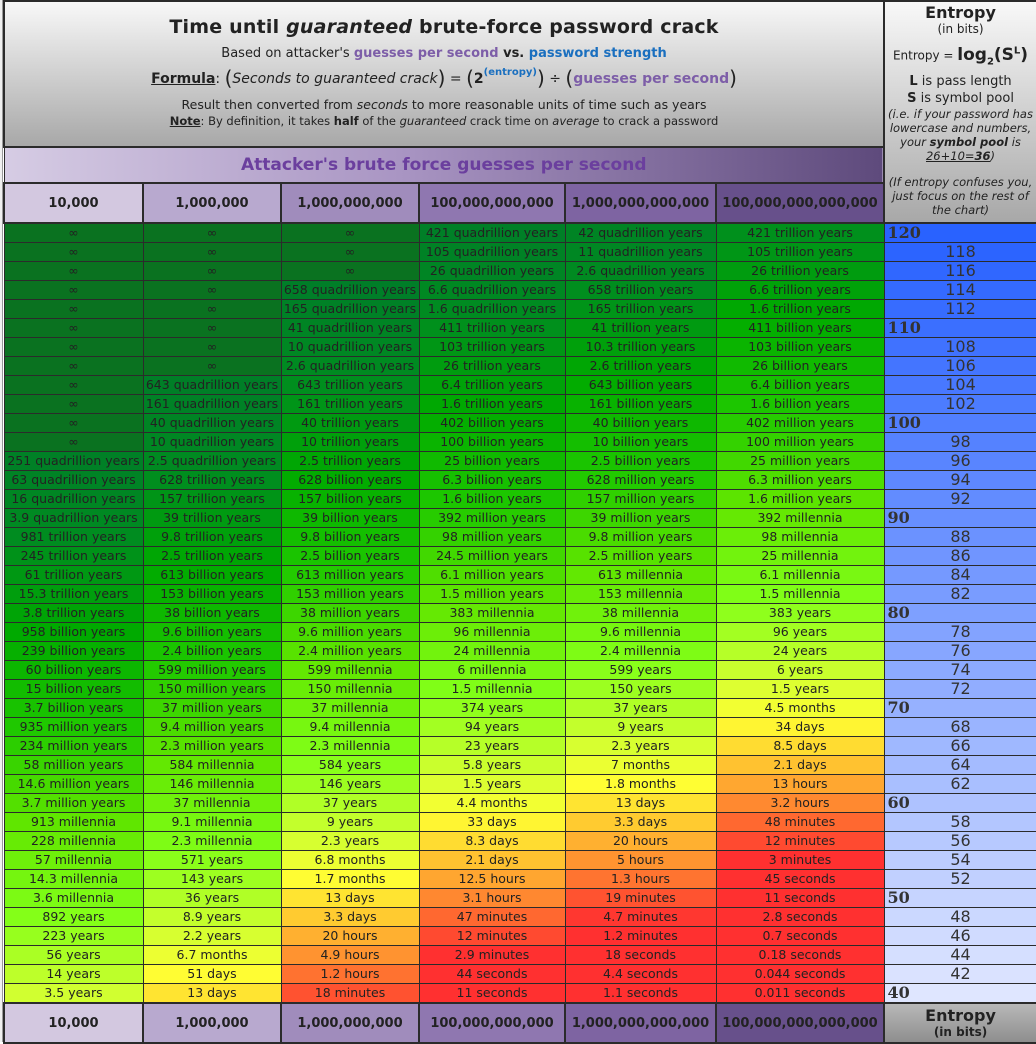  Describe the element at coordinates (959, 784) in the screenshot. I see `entropy-value: 62` at that location.